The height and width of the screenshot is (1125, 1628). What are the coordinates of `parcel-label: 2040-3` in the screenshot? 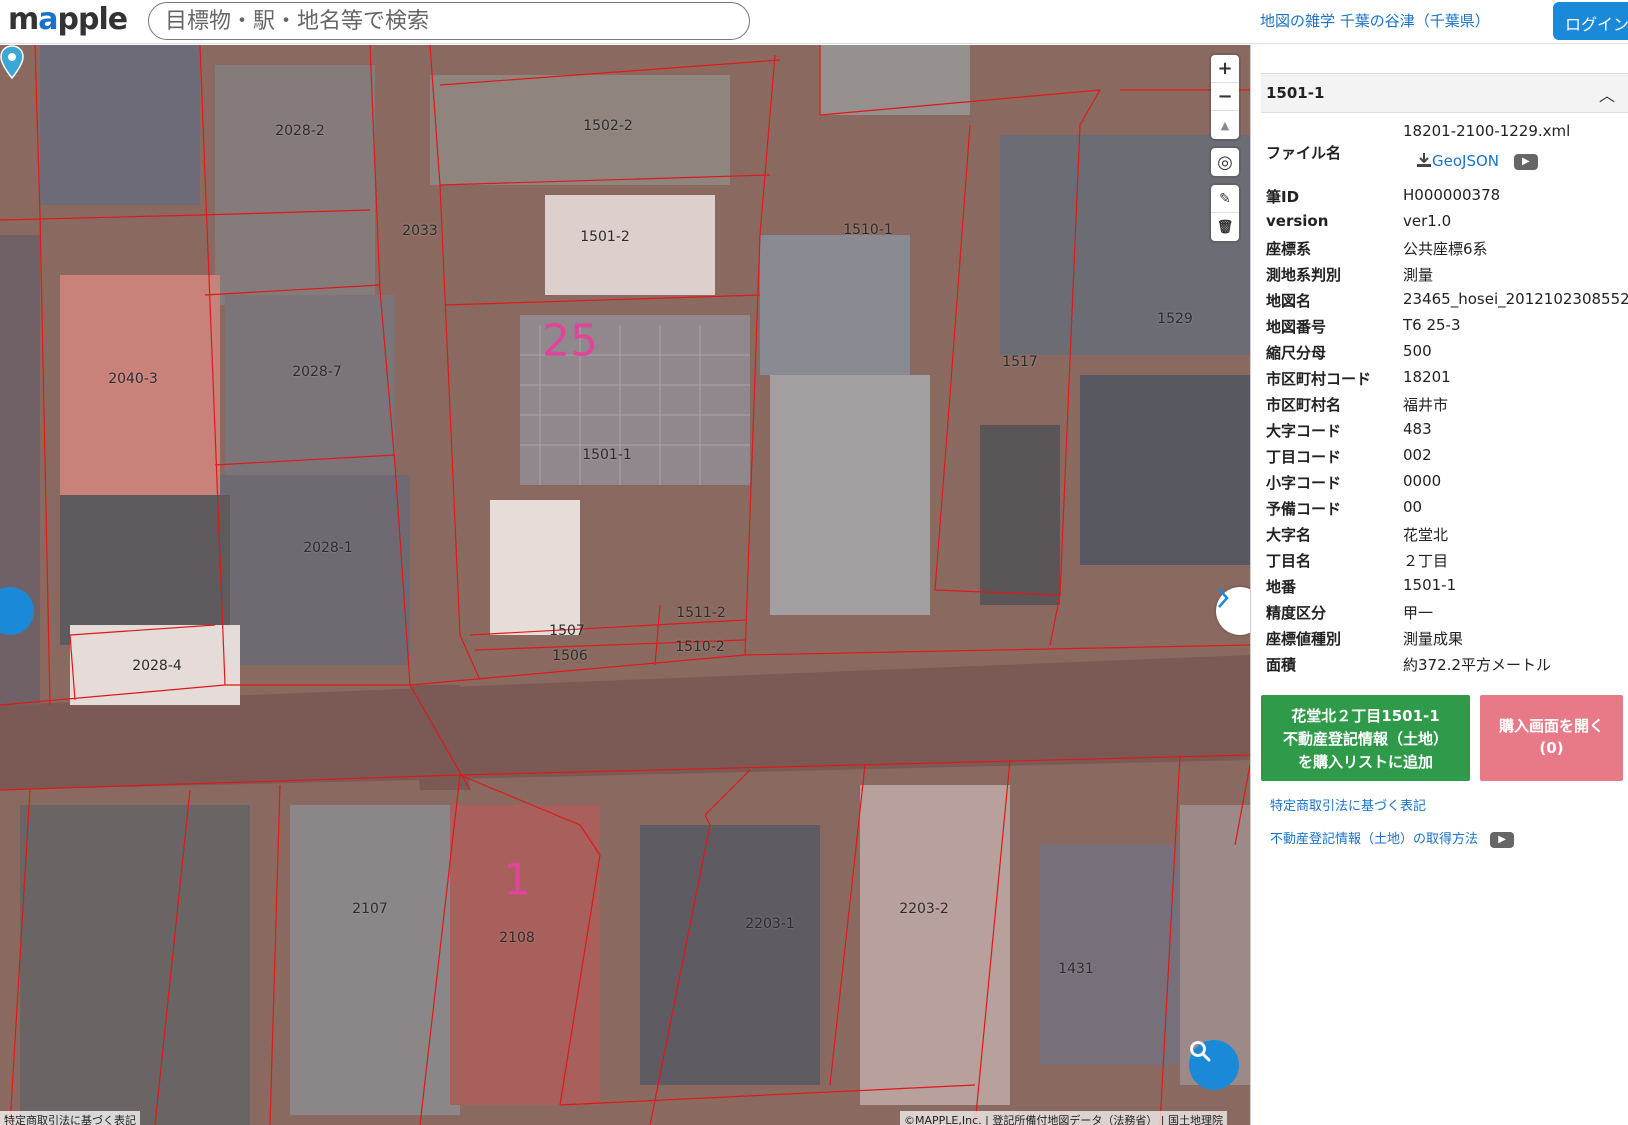 It's located at (133, 379).